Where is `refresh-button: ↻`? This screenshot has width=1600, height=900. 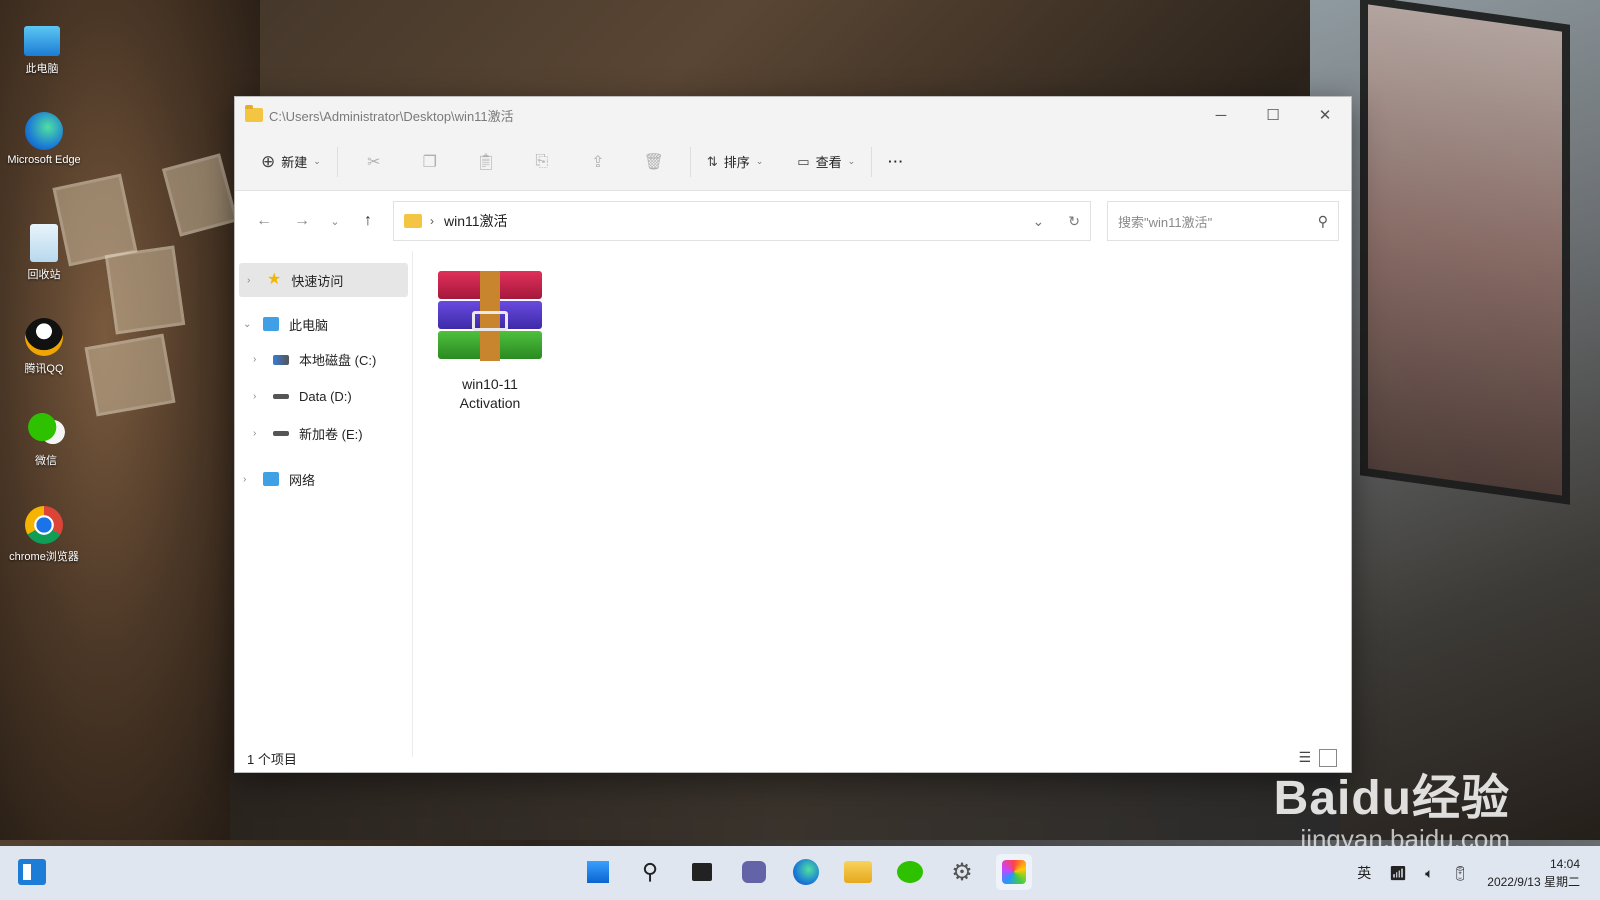 refresh-button: ↻ is located at coordinates (1074, 221).